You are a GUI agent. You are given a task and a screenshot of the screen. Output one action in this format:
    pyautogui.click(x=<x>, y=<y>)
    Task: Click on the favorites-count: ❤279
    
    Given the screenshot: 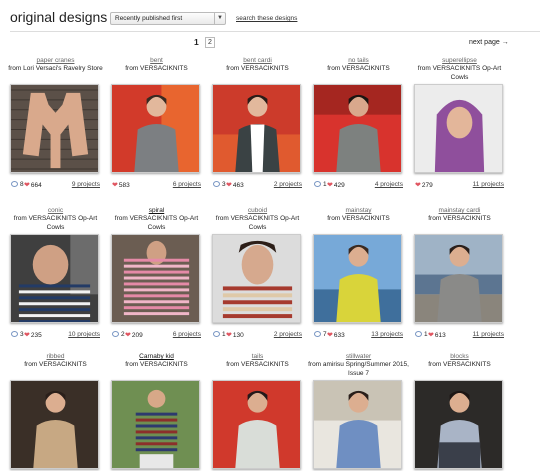 What is the action you would take?
    pyautogui.click(x=424, y=185)
    